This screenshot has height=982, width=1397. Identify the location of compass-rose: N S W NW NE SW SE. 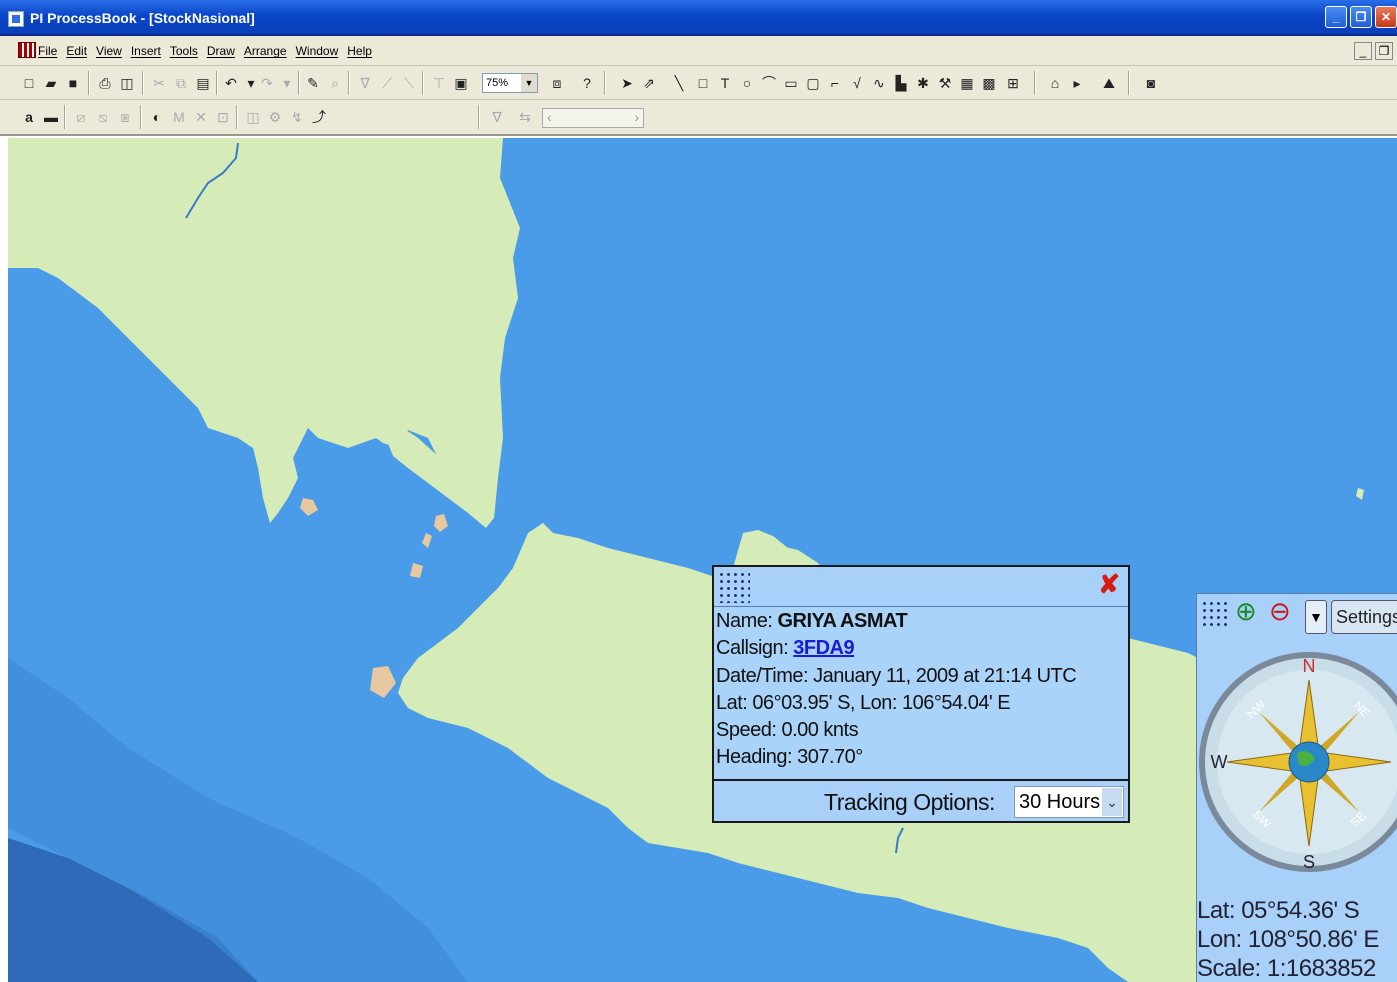
(1298, 765).